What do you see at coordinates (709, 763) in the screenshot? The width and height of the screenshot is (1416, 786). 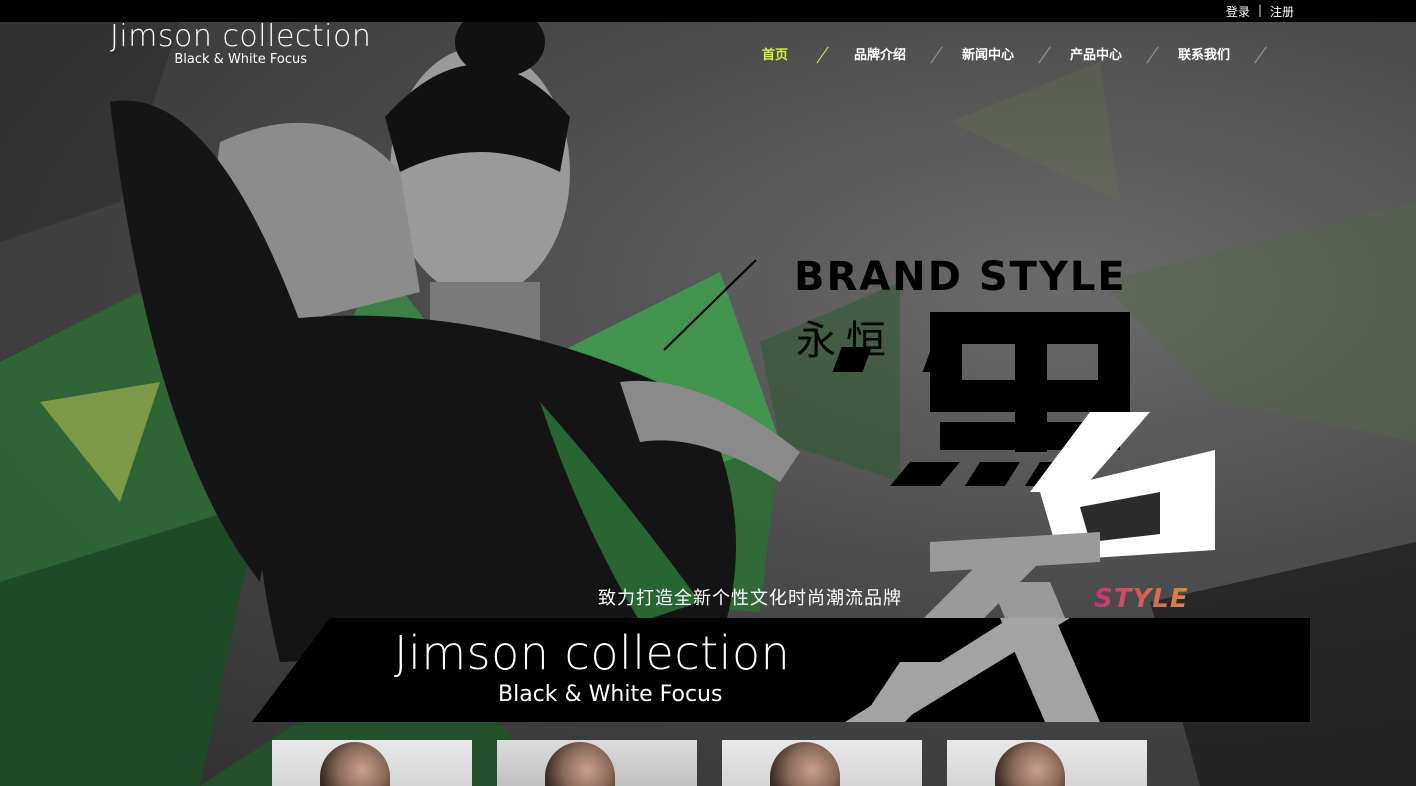 I see `thumbnail-row` at bounding box center [709, 763].